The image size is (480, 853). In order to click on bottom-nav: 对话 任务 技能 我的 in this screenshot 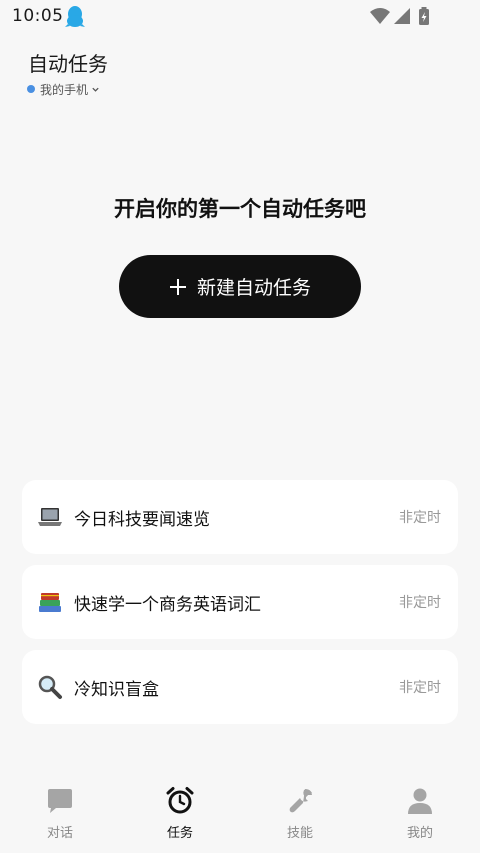, I will do `click(240, 814)`.